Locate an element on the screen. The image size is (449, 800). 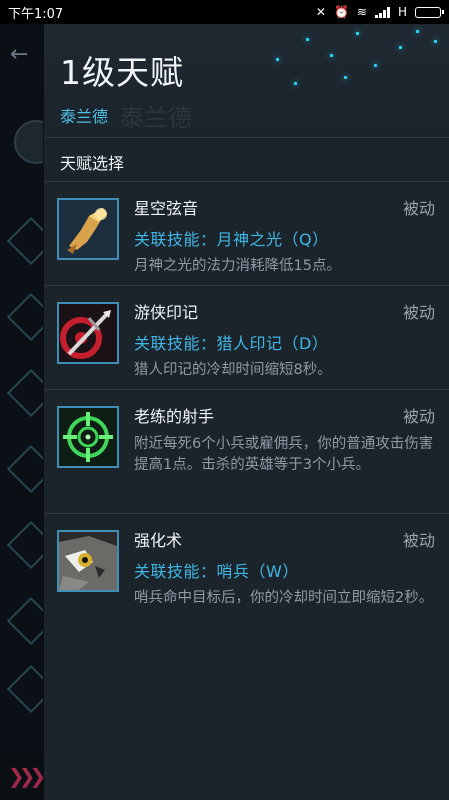
owl-icon is located at coordinates (88, 561).